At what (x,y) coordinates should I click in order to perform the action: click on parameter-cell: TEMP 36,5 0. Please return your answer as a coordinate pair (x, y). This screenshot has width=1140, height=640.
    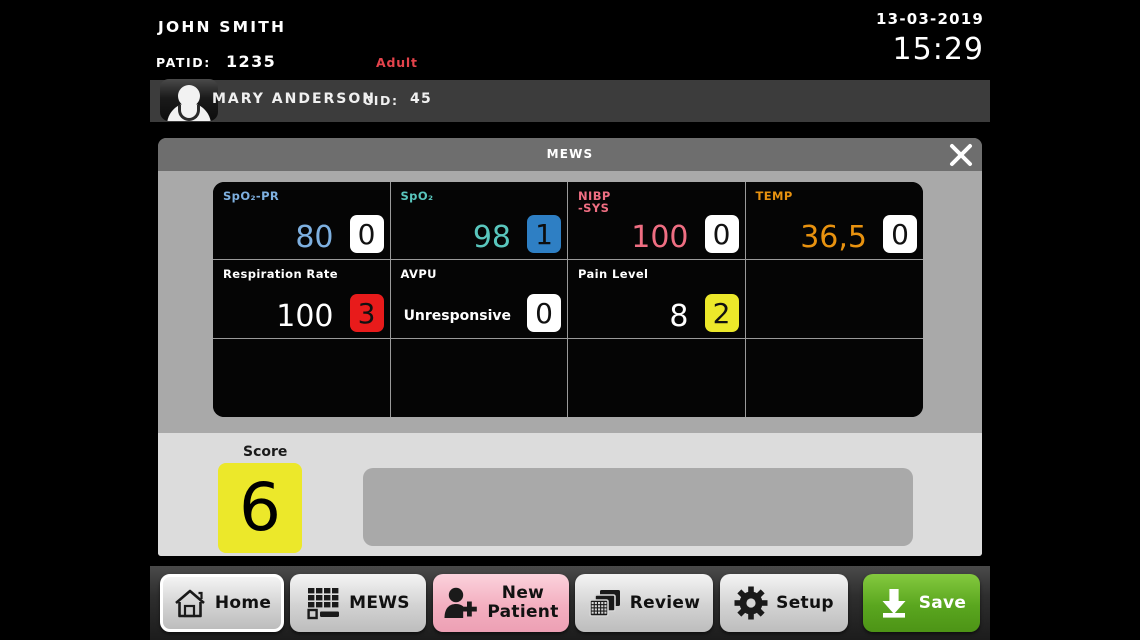
    Looking at the image, I should click on (834, 221).